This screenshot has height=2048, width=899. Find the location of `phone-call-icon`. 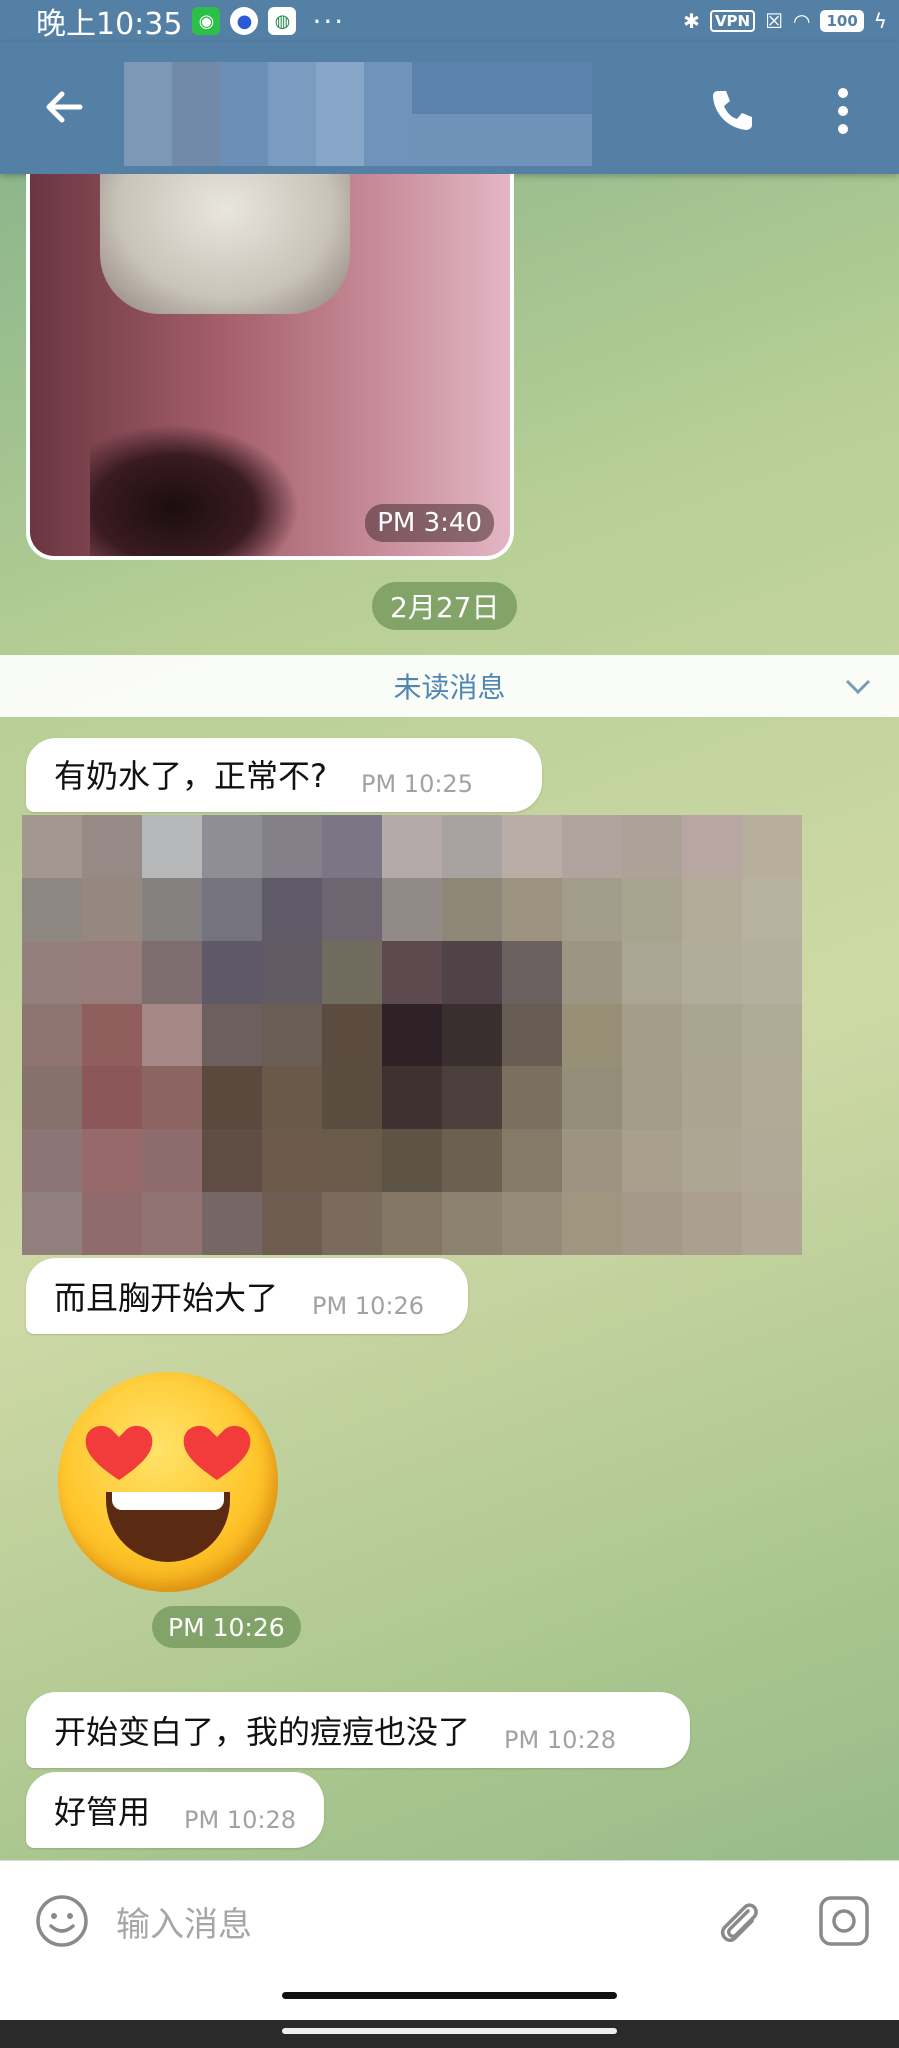

phone-call-icon is located at coordinates (732, 110).